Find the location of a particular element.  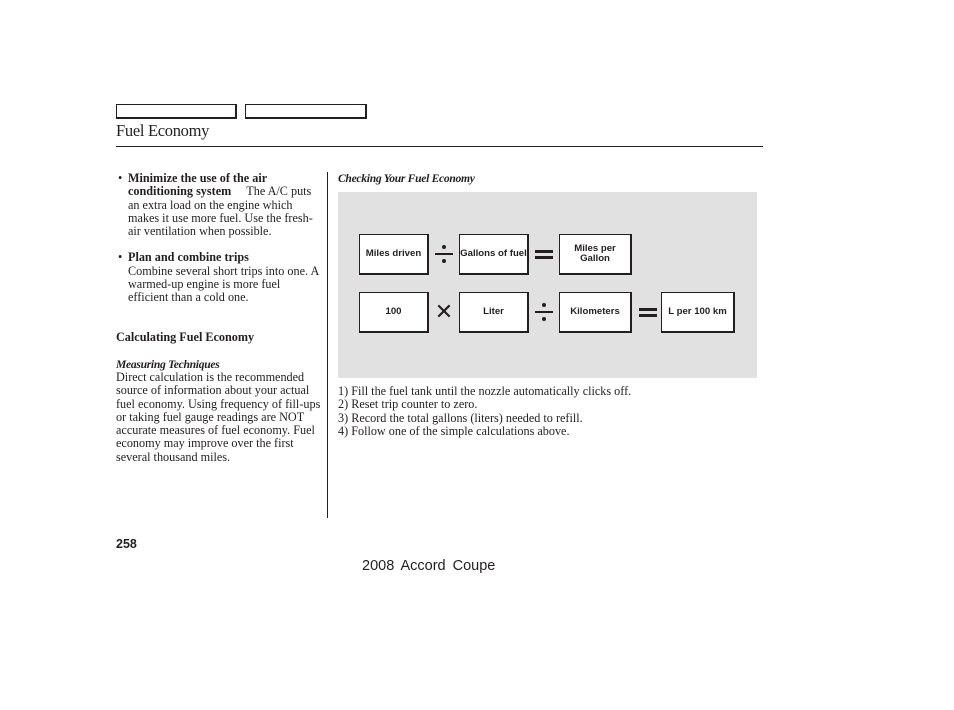

step-item: 2) Reset trip counter to zero. is located at coordinates (408, 404).